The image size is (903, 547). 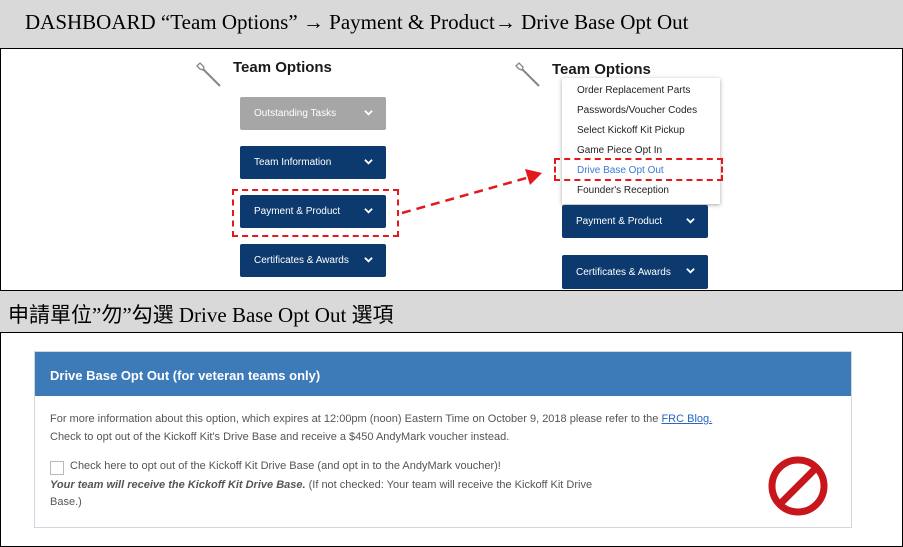 I want to click on menu-item-order-replacement-parts: Order Replacement Parts, so click(x=633, y=90).